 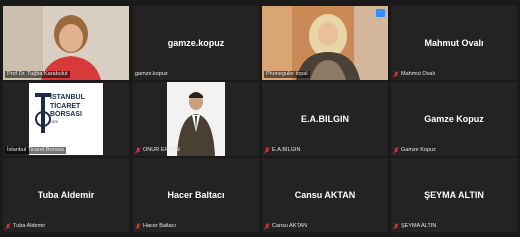 I want to click on participant-tile: gamze.kopuz gamze.kopuz, so click(x=196, y=43).